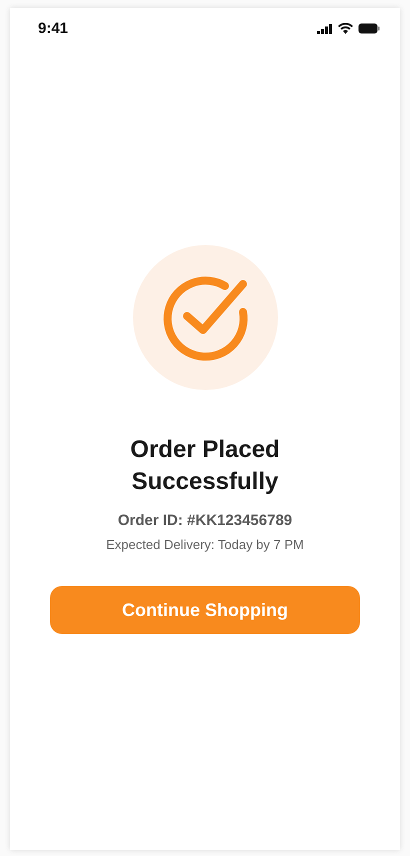  I want to click on status-time: 9:41, so click(53, 28).